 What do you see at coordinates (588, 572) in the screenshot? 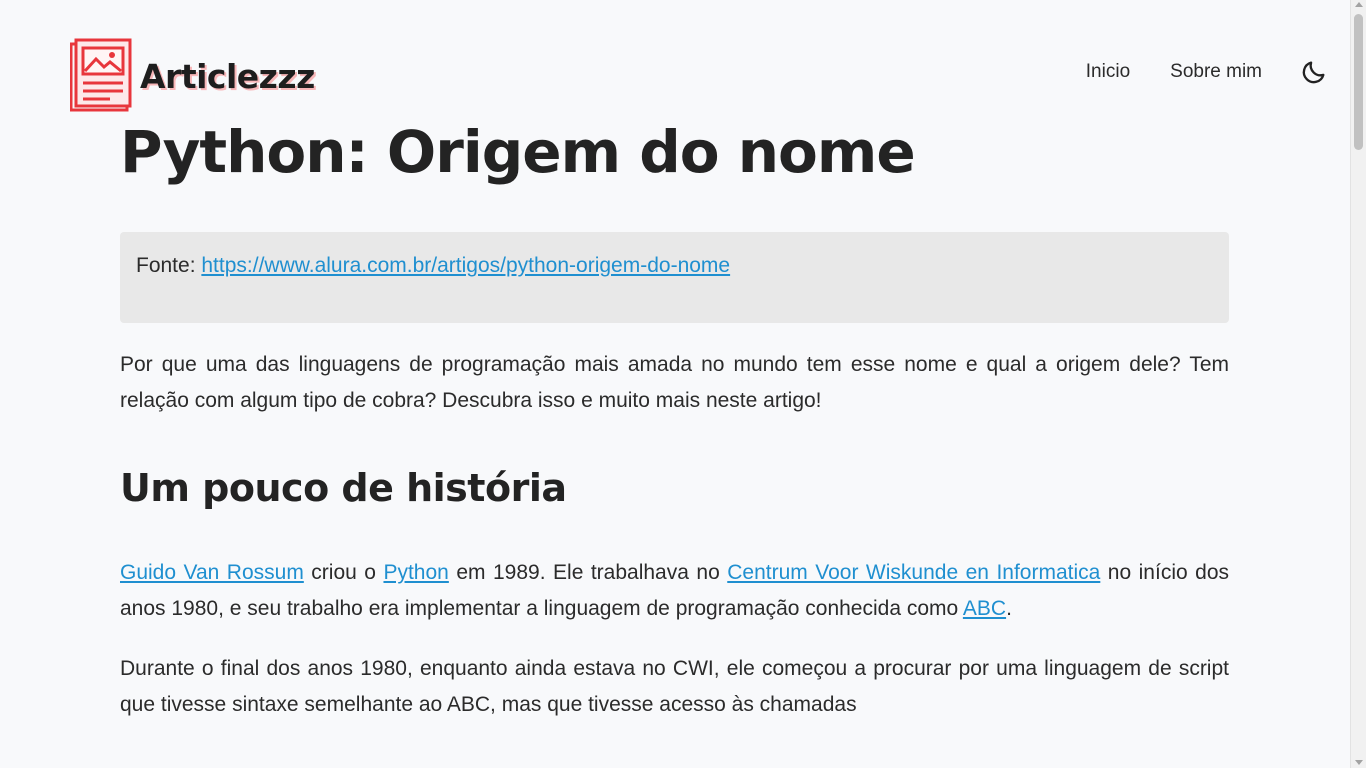
I see `text-segment: em 1989. Ele trabalhava no` at bounding box center [588, 572].